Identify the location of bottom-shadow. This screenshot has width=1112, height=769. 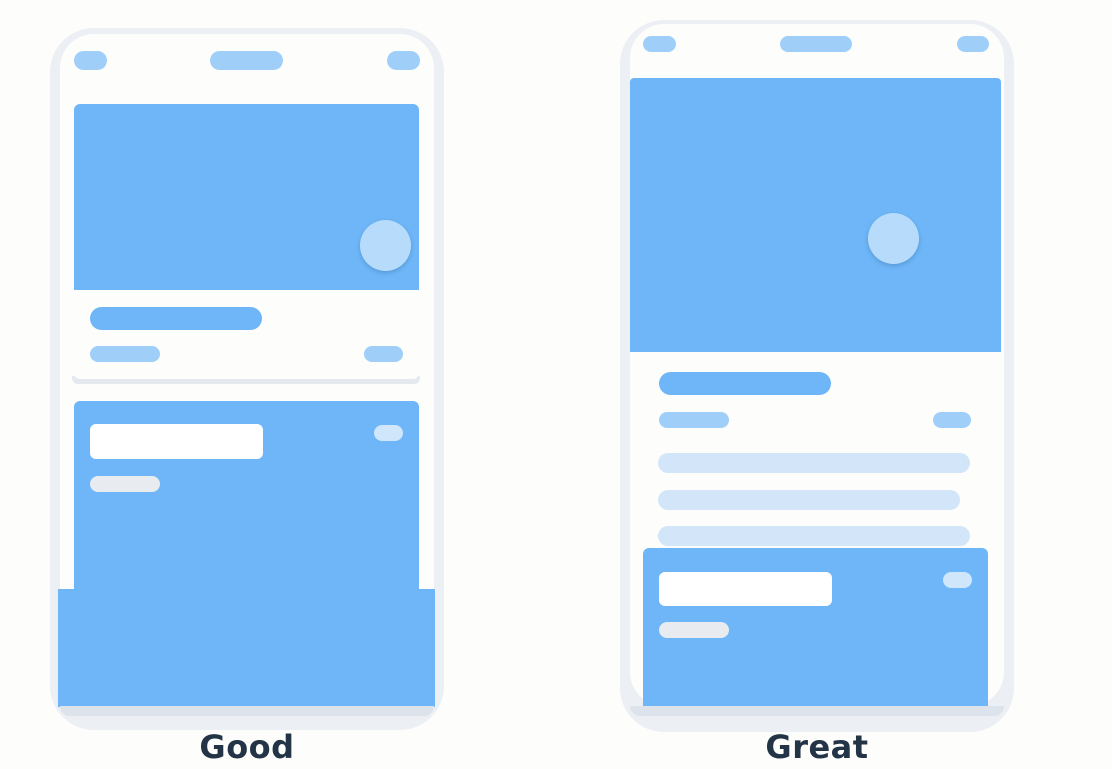
(817, 711).